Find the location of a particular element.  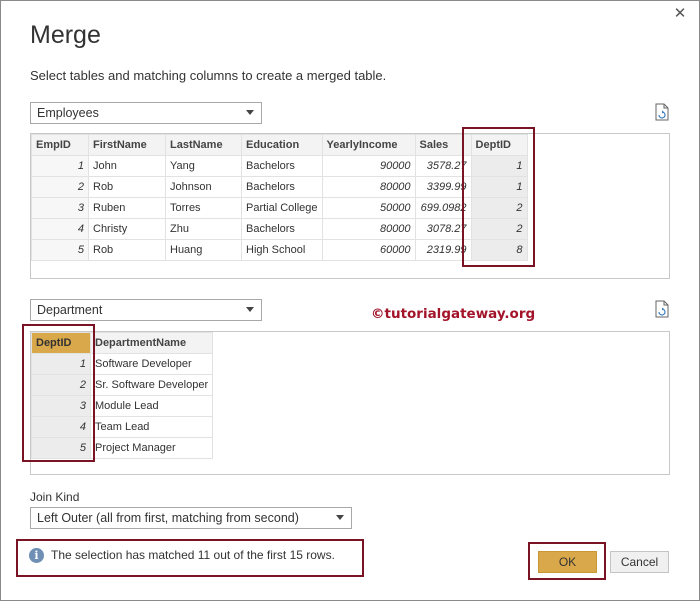

first-table-dropdown-value: Employees is located at coordinates (68, 113).